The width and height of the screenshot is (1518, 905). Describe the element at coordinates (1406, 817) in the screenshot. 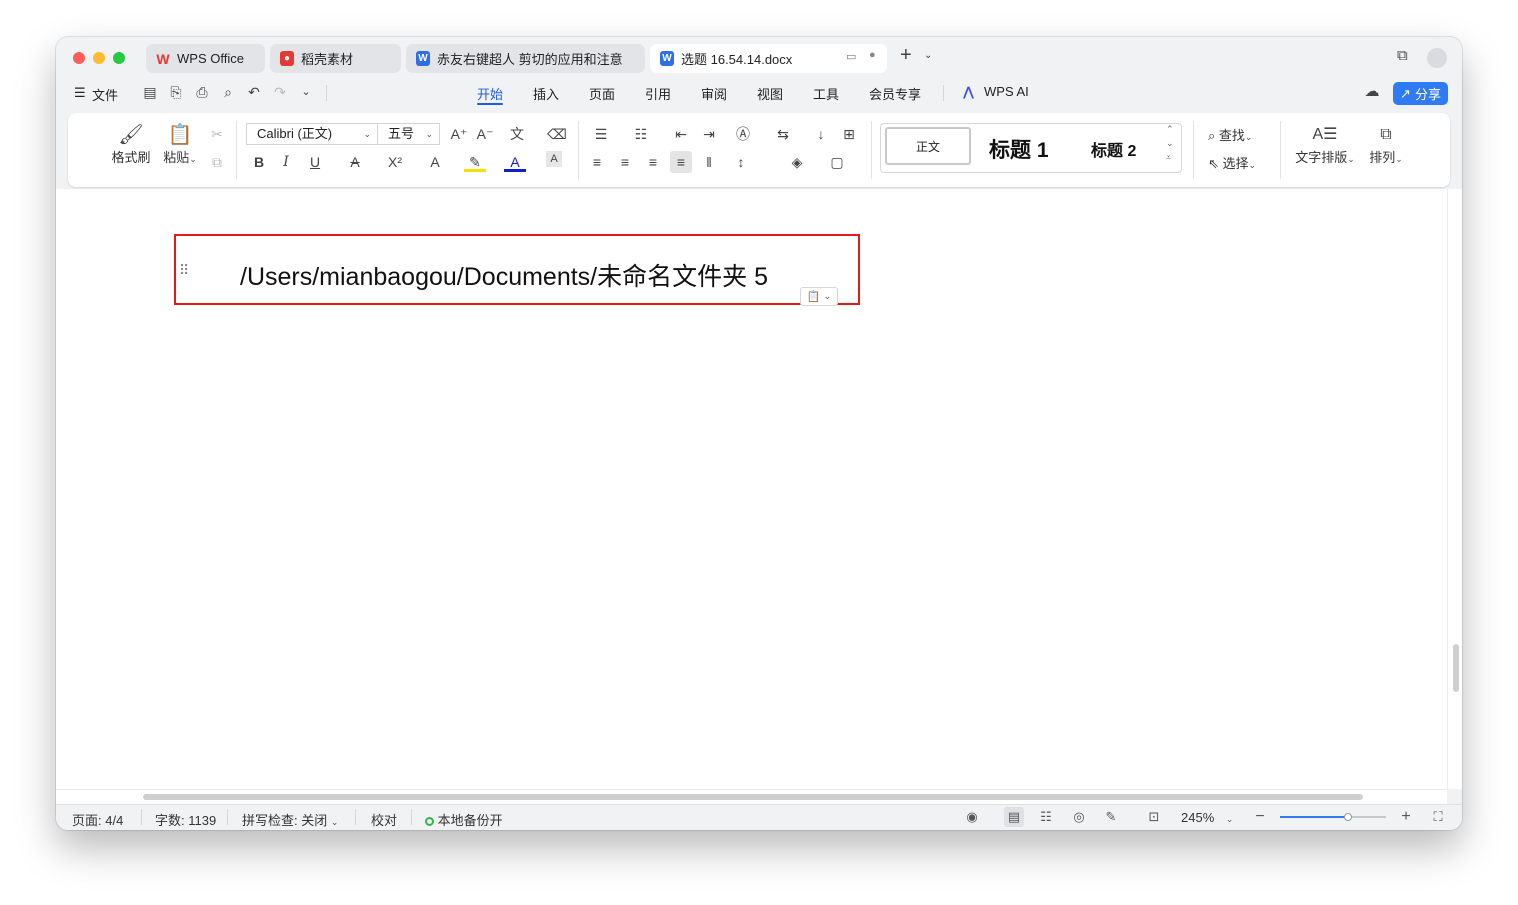

I see `zoom-in-icon: +` at that location.